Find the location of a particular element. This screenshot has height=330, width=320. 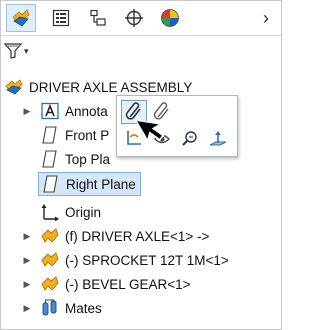

tree-item-annotations: ▶ Annota is located at coordinates (64, 111).